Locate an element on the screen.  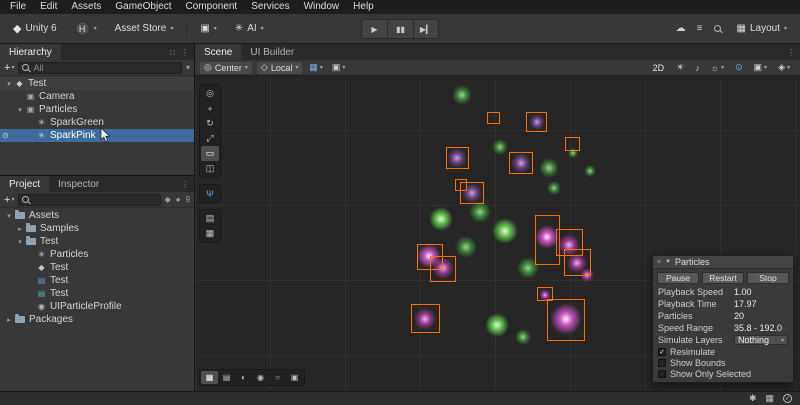
move-tool-icon: + is located at coordinates (210, 108).